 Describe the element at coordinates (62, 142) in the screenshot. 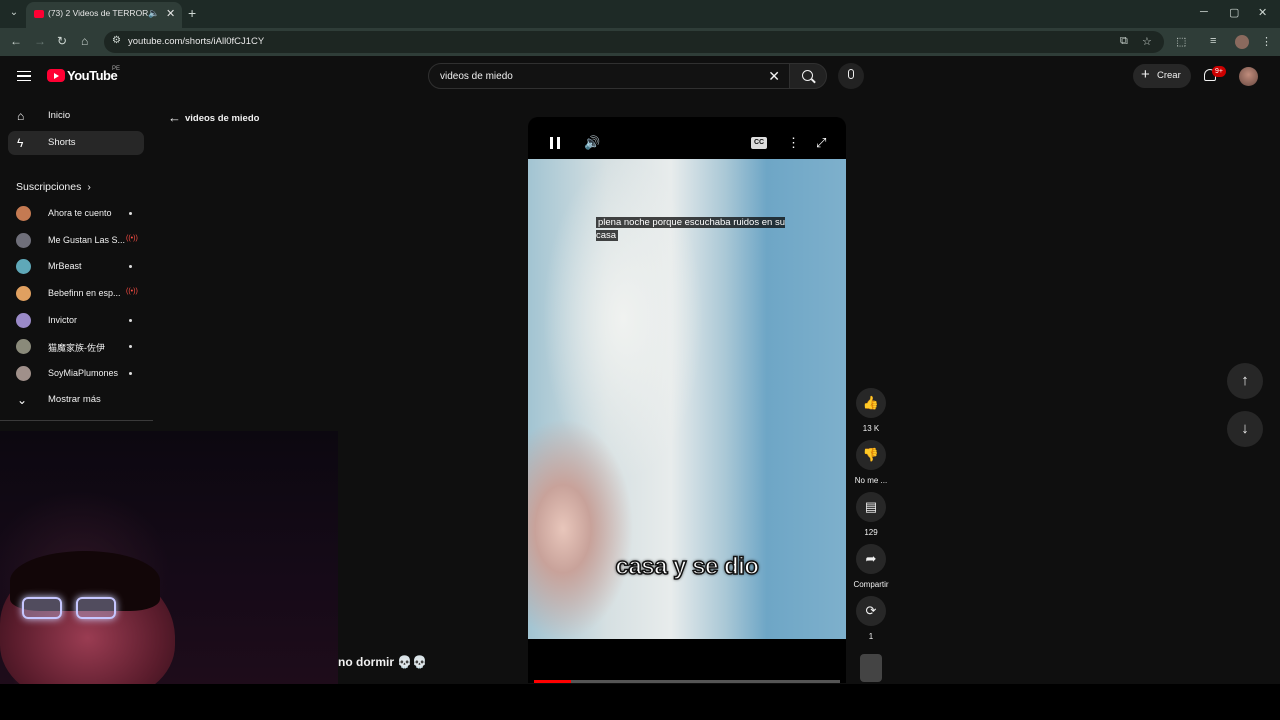

I see `sidebar-item-label: Shorts` at that location.